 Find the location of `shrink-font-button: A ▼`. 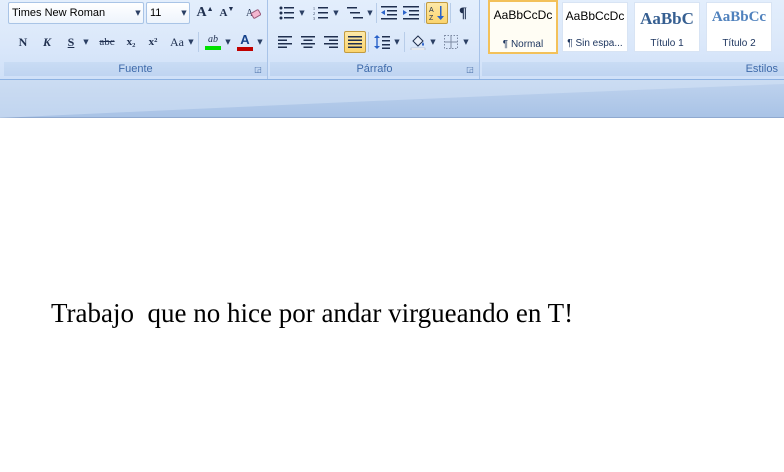

shrink-font-button: A ▼ is located at coordinates (227, 13).